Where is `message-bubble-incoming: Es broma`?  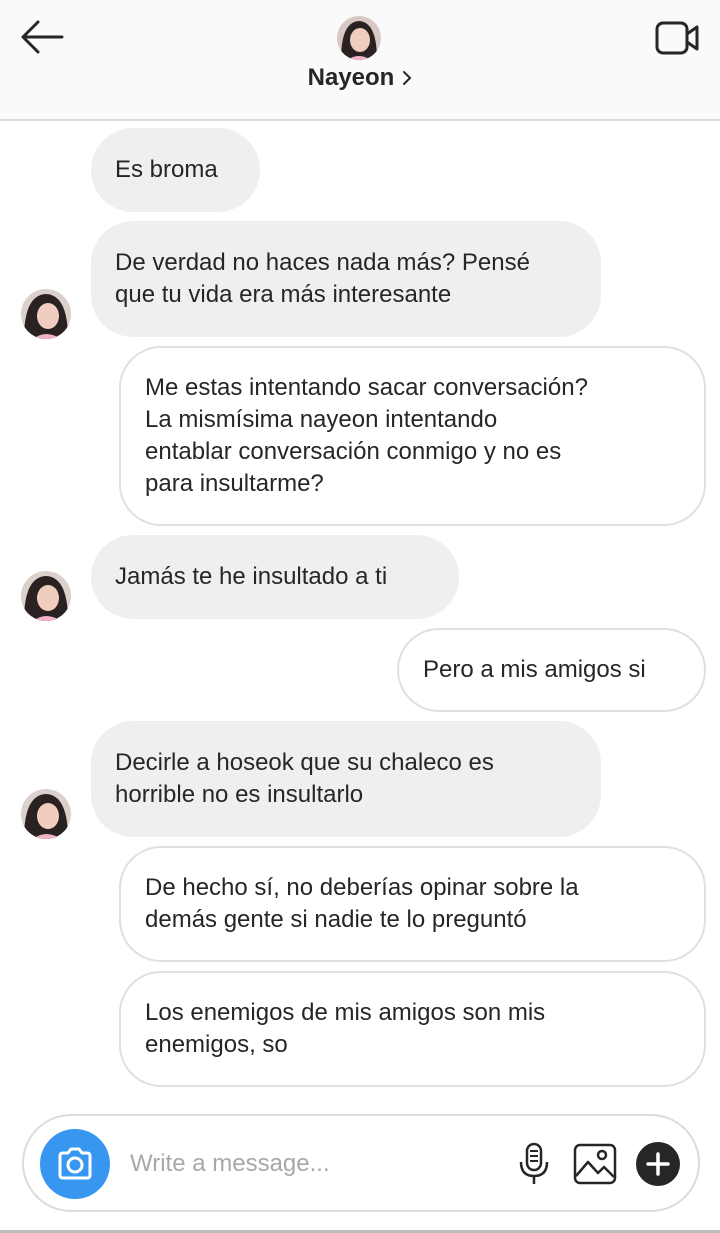
message-bubble-incoming: Es broma is located at coordinates (175, 170).